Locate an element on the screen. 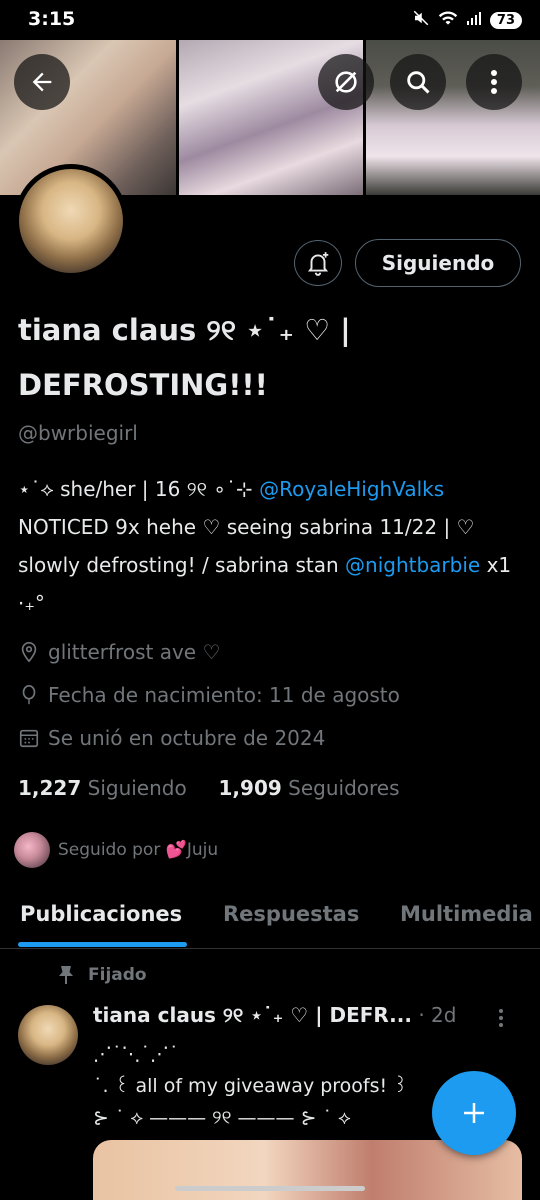 This screenshot has height=1200, width=540. followers-label: Seguidores is located at coordinates (344, 788).